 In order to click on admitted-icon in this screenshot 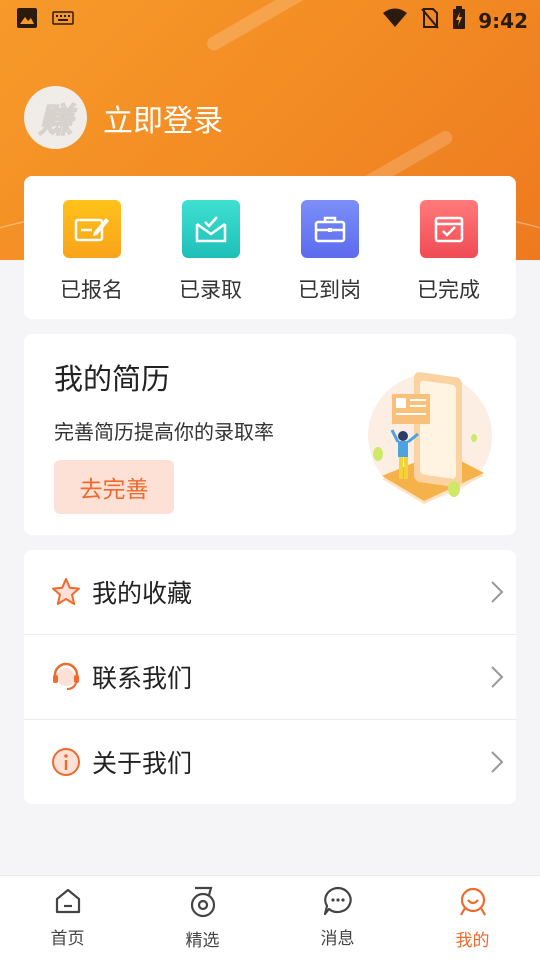, I will do `click(210, 229)`.